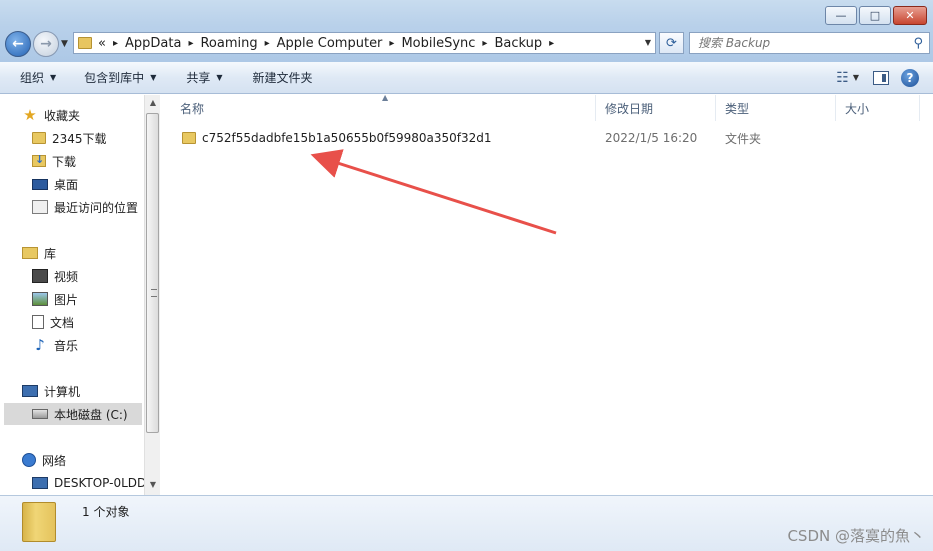  I want to click on minimize-button: —, so click(841, 15).